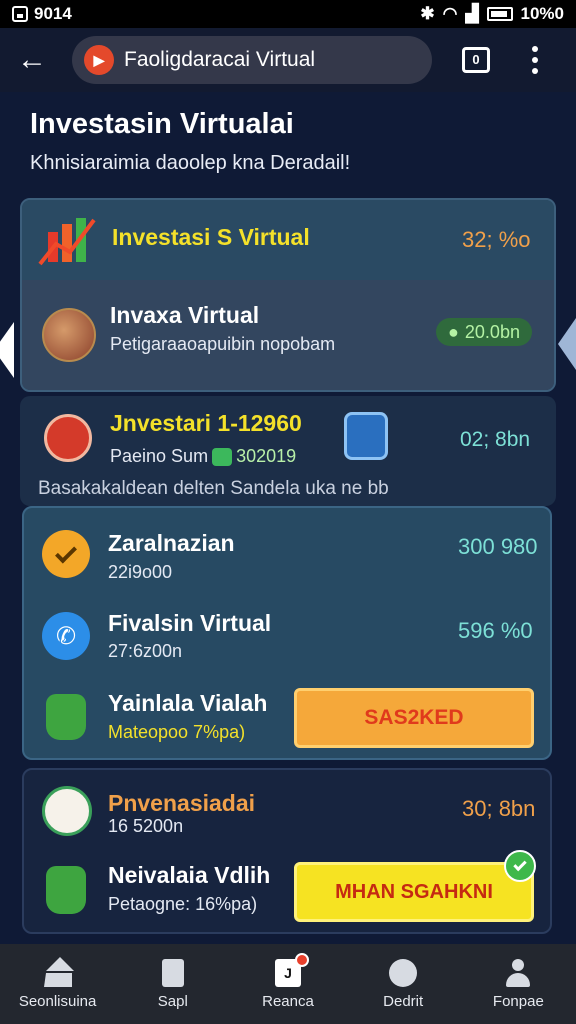 This screenshot has width=576, height=1024. I want to click on nav-label: Sapl, so click(172, 1001).